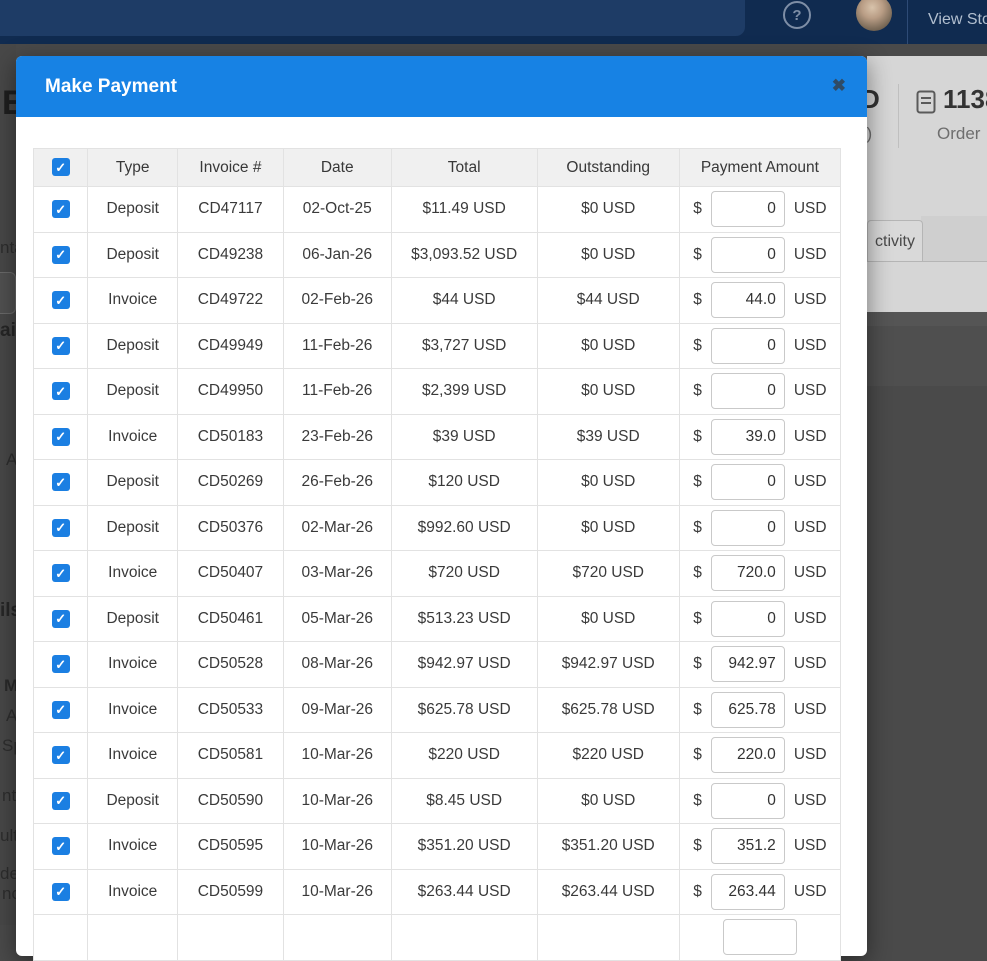 The image size is (987, 961). Describe the element at coordinates (372, 18) in the screenshot. I see `search-bar` at that location.